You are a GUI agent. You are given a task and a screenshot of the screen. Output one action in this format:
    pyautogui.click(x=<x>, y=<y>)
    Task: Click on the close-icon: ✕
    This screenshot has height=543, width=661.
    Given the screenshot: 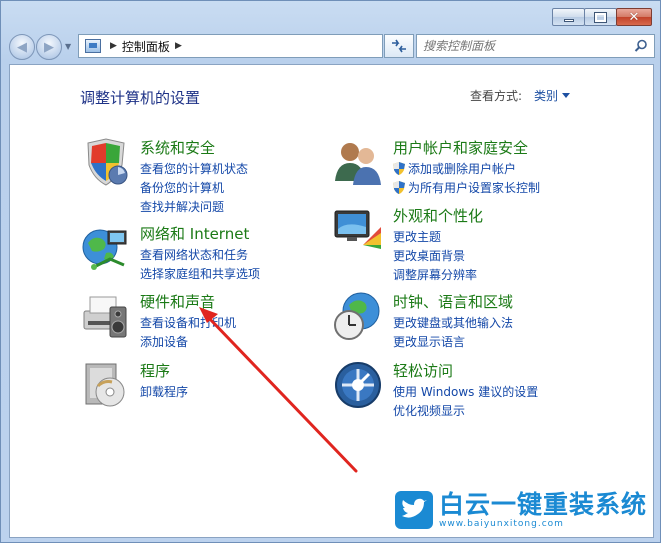 What is the action you would take?
    pyautogui.click(x=634, y=17)
    